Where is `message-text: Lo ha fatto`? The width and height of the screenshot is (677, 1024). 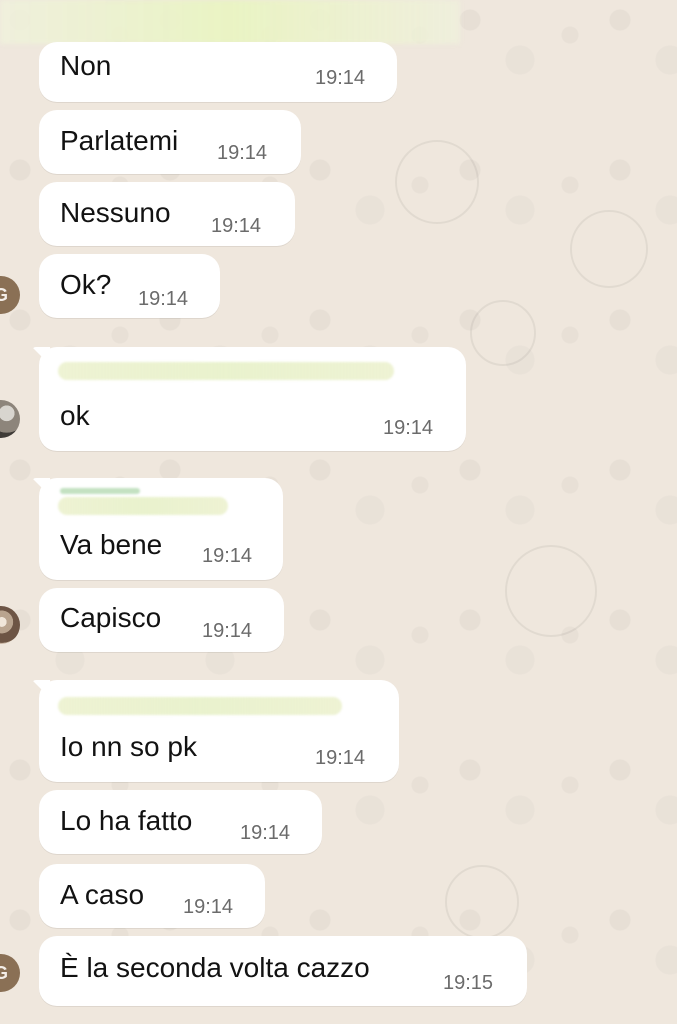
message-text: Lo ha fatto is located at coordinates (126, 820).